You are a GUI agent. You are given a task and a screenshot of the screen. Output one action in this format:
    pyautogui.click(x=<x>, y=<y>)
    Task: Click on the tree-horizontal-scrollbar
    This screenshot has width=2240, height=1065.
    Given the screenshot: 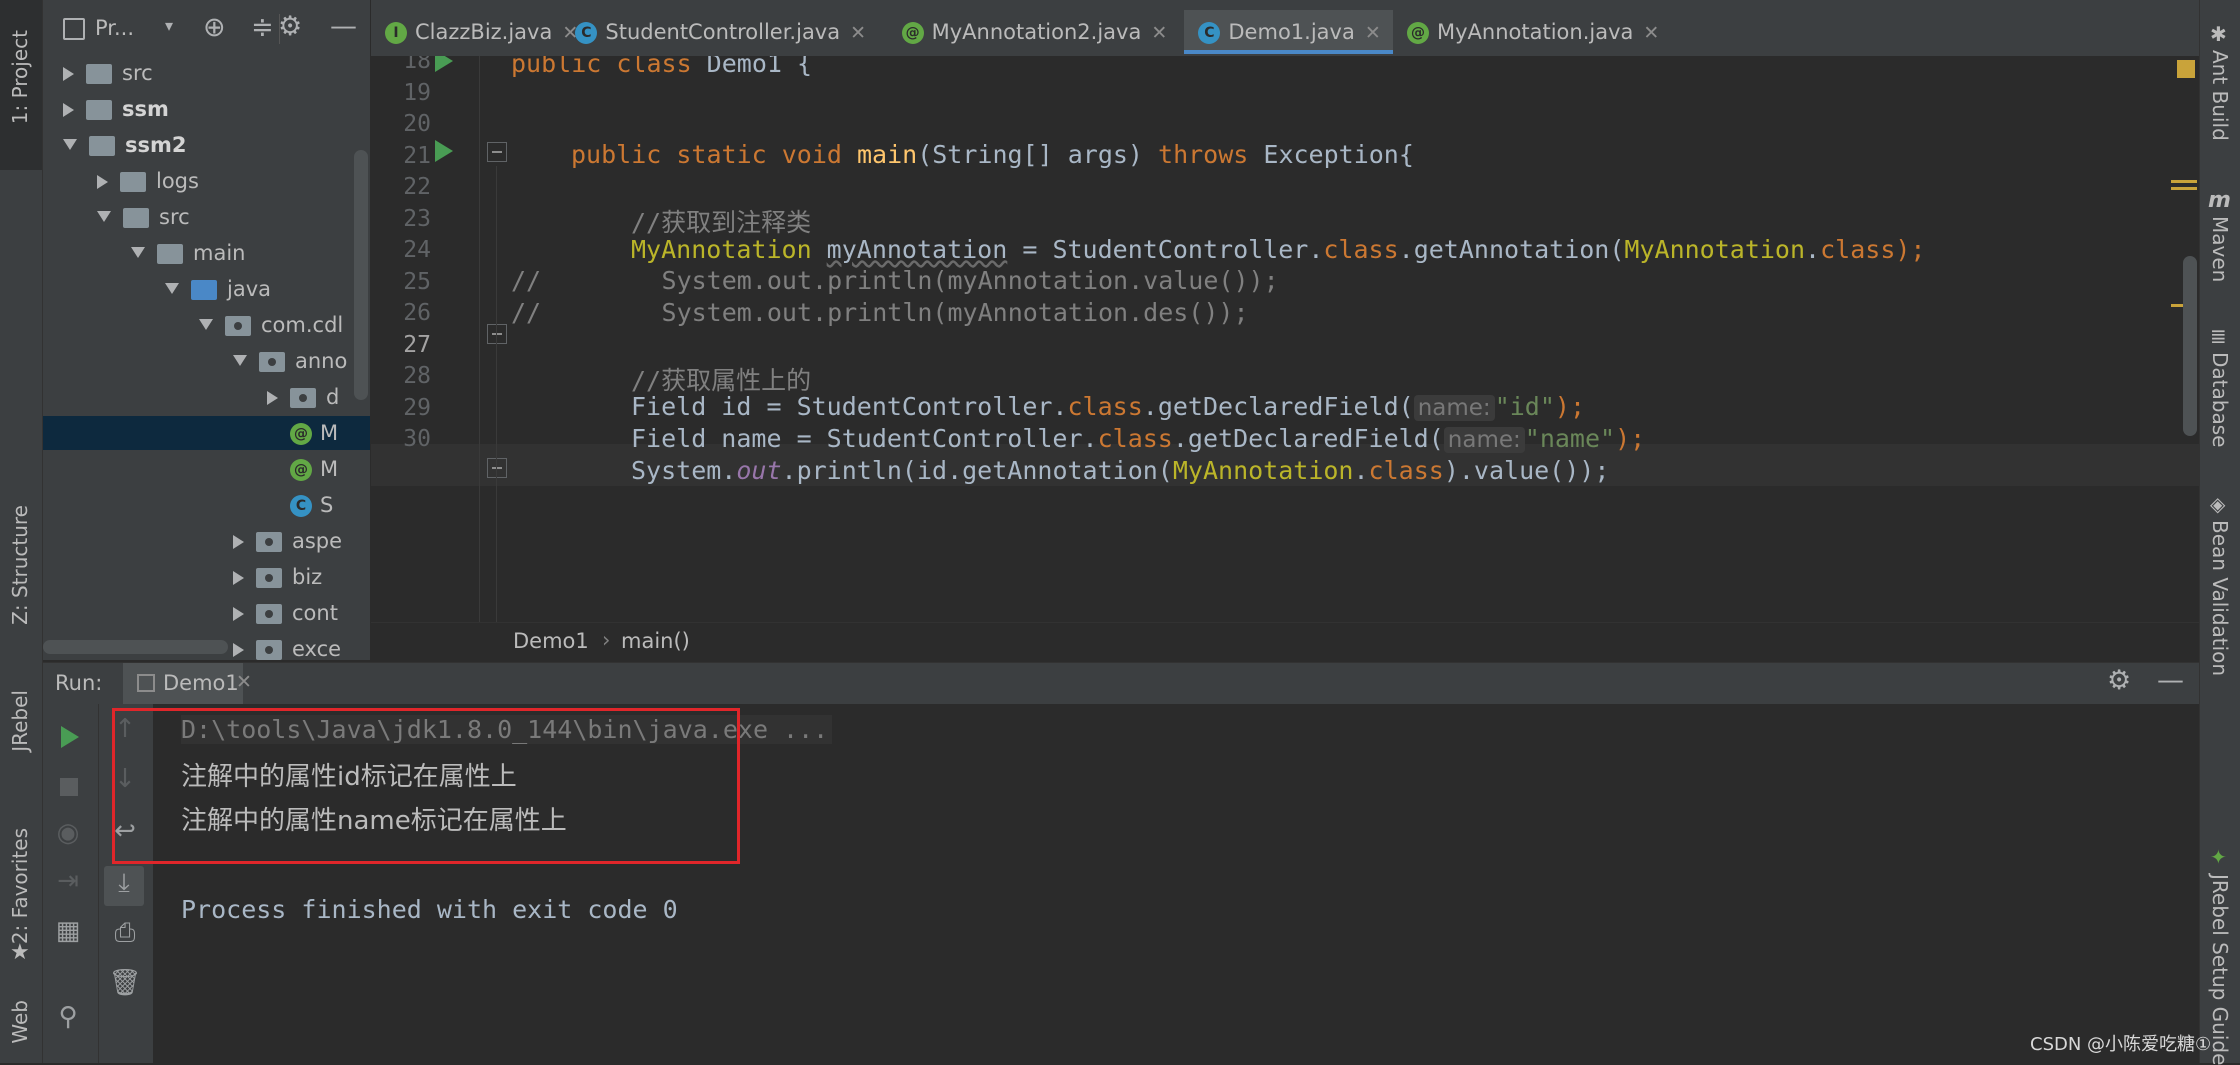 What is the action you would take?
    pyautogui.click(x=135, y=647)
    